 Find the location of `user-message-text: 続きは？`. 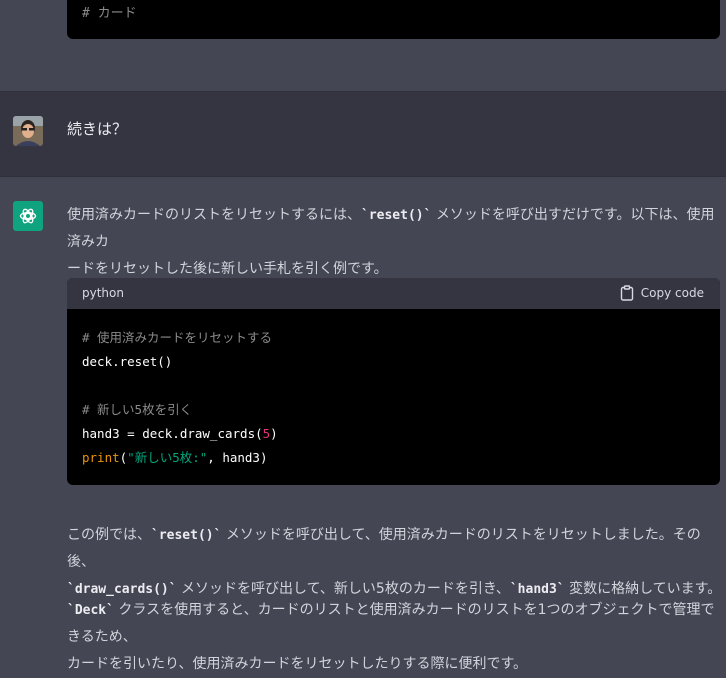

user-message-text: 続きは？ is located at coordinates (97, 129).